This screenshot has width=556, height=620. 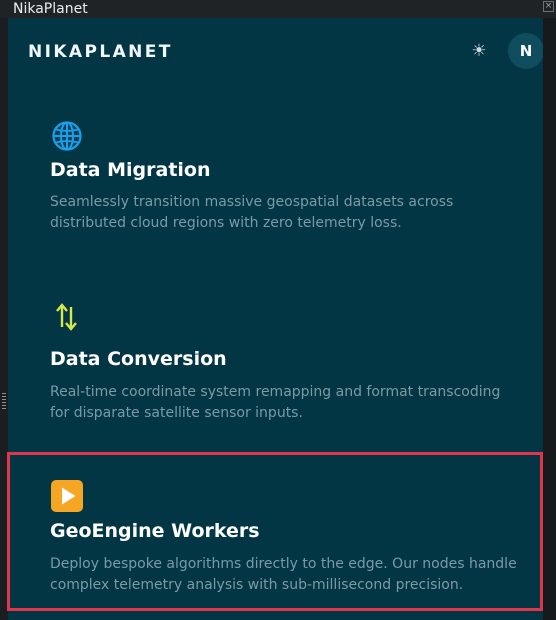 I want to click on play-button-icon, so click(x=67, y=496).